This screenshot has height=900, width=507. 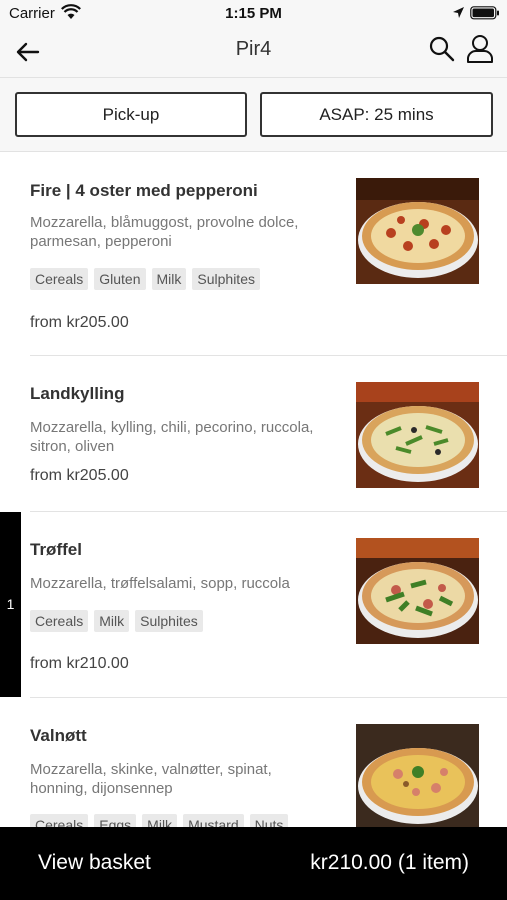 I want to click on order-options: Pick-up ASAP: 25 mins, so click(x=253, y=115).